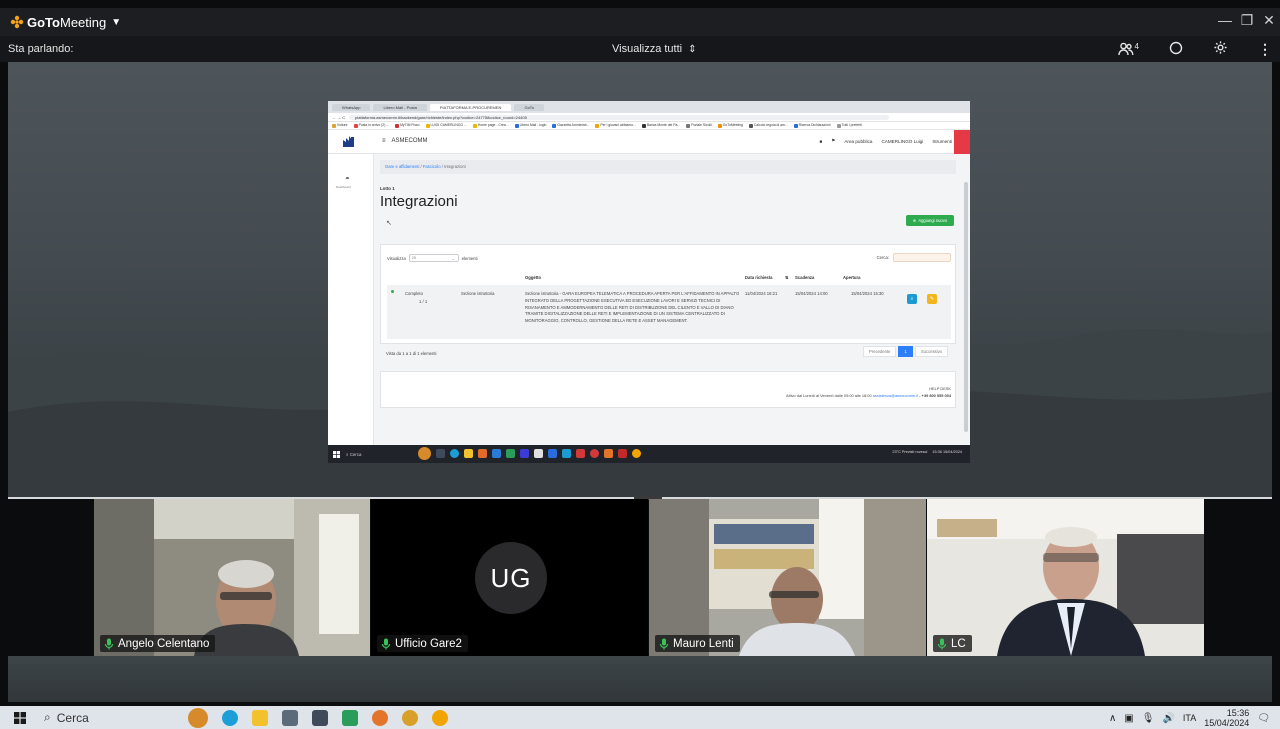 The image size is (1280, 729). Describe the element at coordinates (530, 125) in the screenshot. I see `bookmark: Libero Mail - login` at that location.